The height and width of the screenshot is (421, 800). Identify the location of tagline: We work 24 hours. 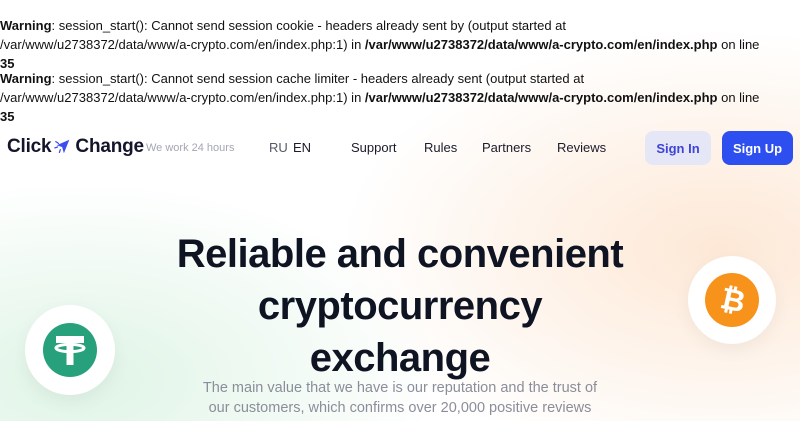
(190, 148).